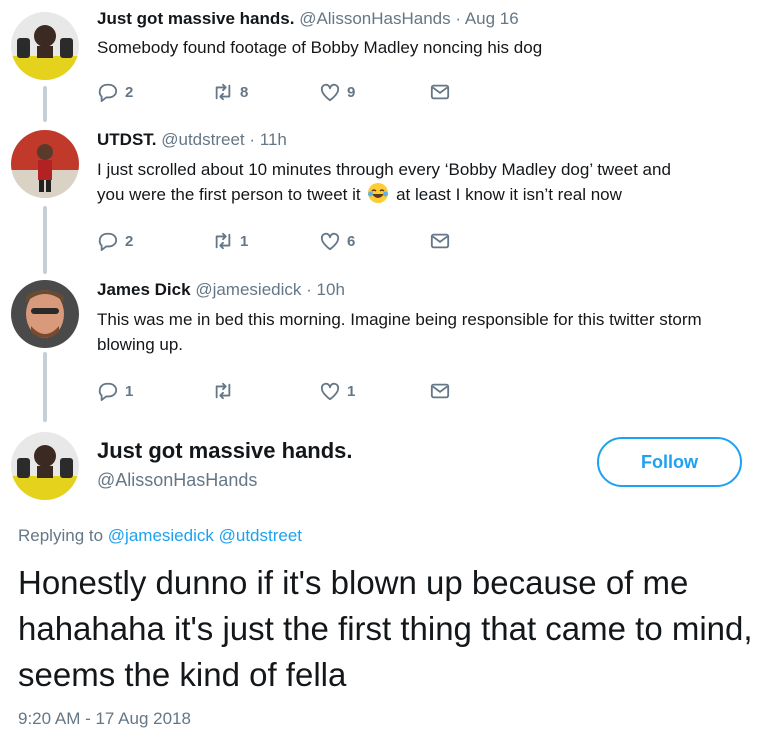  I want to click on replying-prefix: Replying to, so click(61, 535).